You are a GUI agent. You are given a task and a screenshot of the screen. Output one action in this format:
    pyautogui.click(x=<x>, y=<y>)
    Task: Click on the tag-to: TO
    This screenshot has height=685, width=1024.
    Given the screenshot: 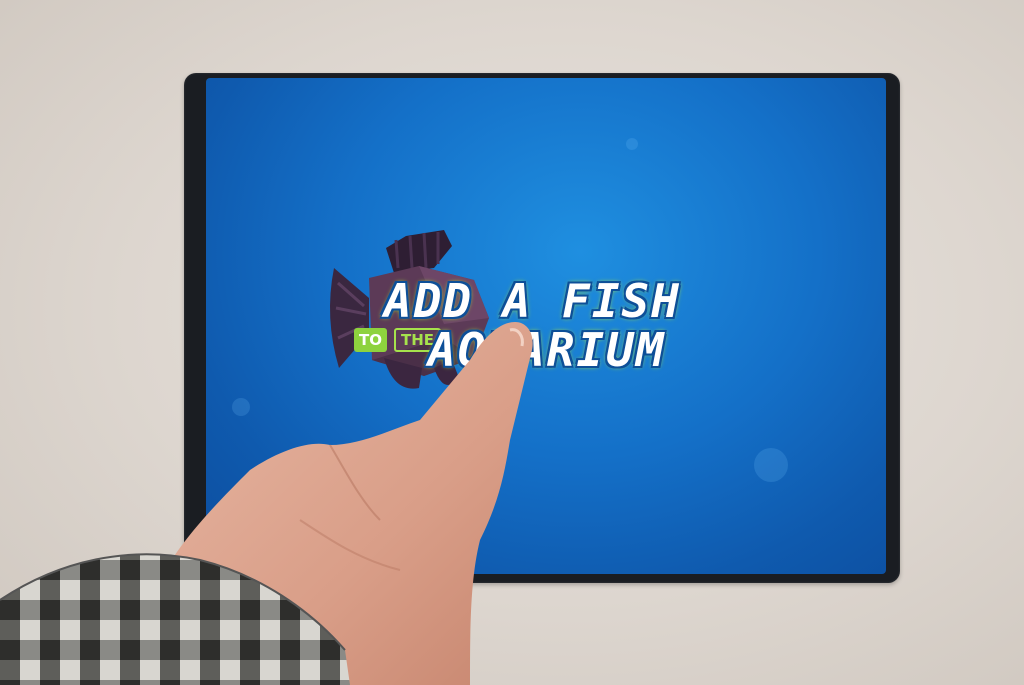 What is the action you would take?
    pyautogui.click(x=370, y=340)
    